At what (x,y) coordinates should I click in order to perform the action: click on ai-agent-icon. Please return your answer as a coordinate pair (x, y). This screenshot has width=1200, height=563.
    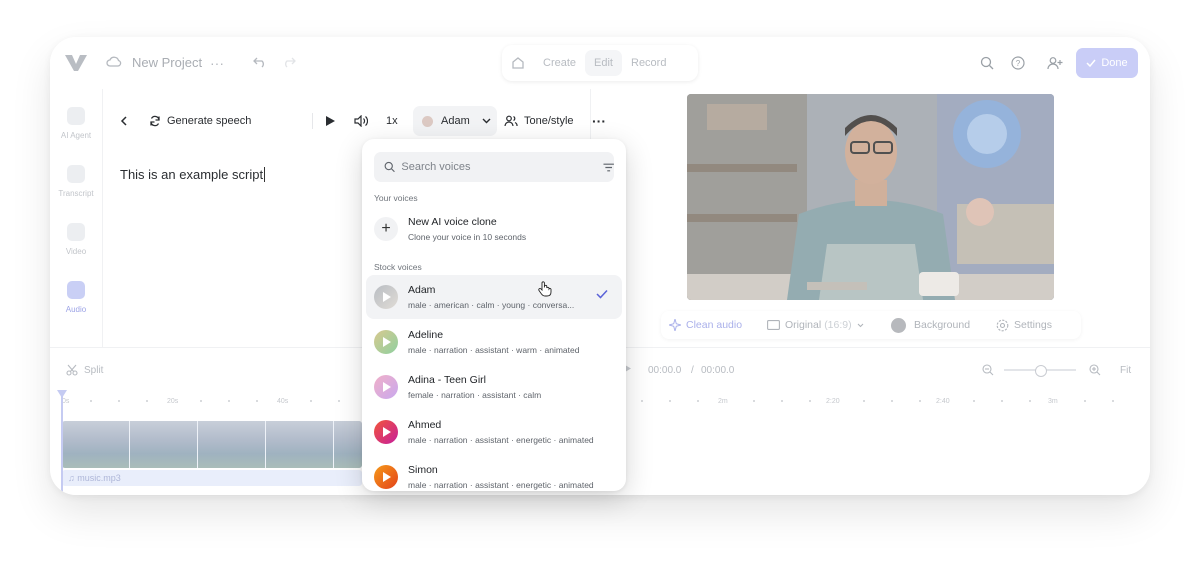
    Looking at the image, I should click on (76, 116).